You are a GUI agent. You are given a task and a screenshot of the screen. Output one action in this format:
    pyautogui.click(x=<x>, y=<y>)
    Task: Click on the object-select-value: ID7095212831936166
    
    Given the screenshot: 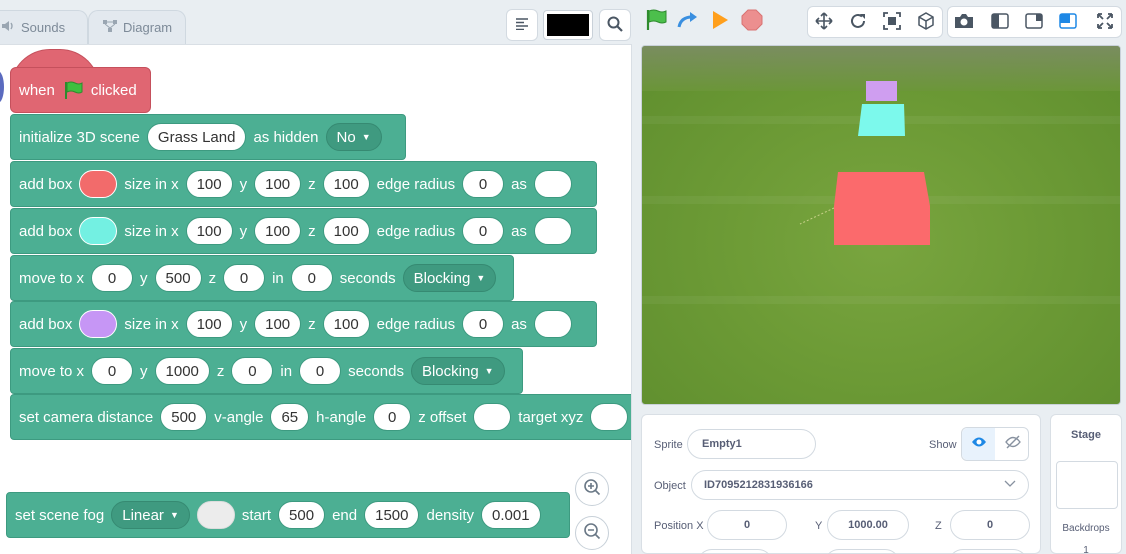 What is the action you would take?
    pyautogui.click(x=758, y=485)
    